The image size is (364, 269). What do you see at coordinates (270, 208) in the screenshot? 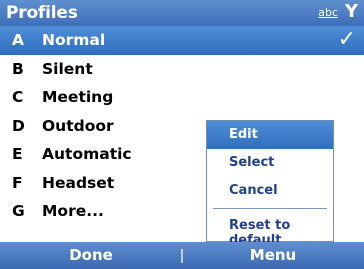
I see `menu-separator` at bounding box center [270, 208].